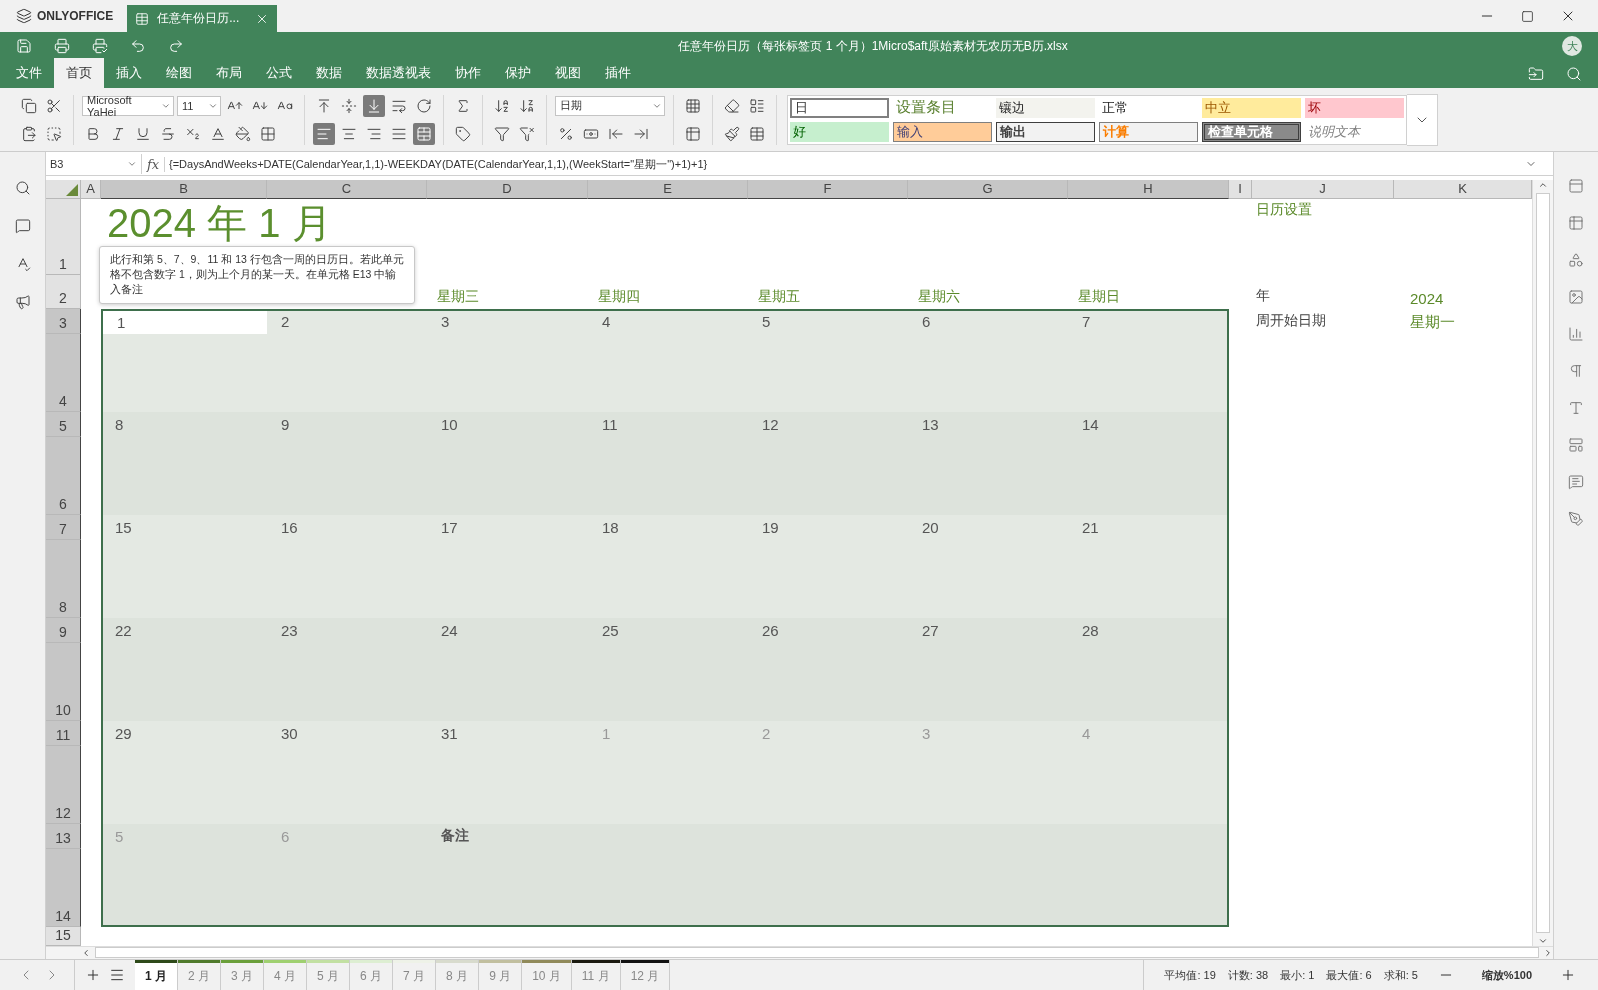 This screenshot has height=990, width=1598. What do you see at coordinates (24, 46) in the screenshot?
I see `save-icon` at bounding box center [24, 46].